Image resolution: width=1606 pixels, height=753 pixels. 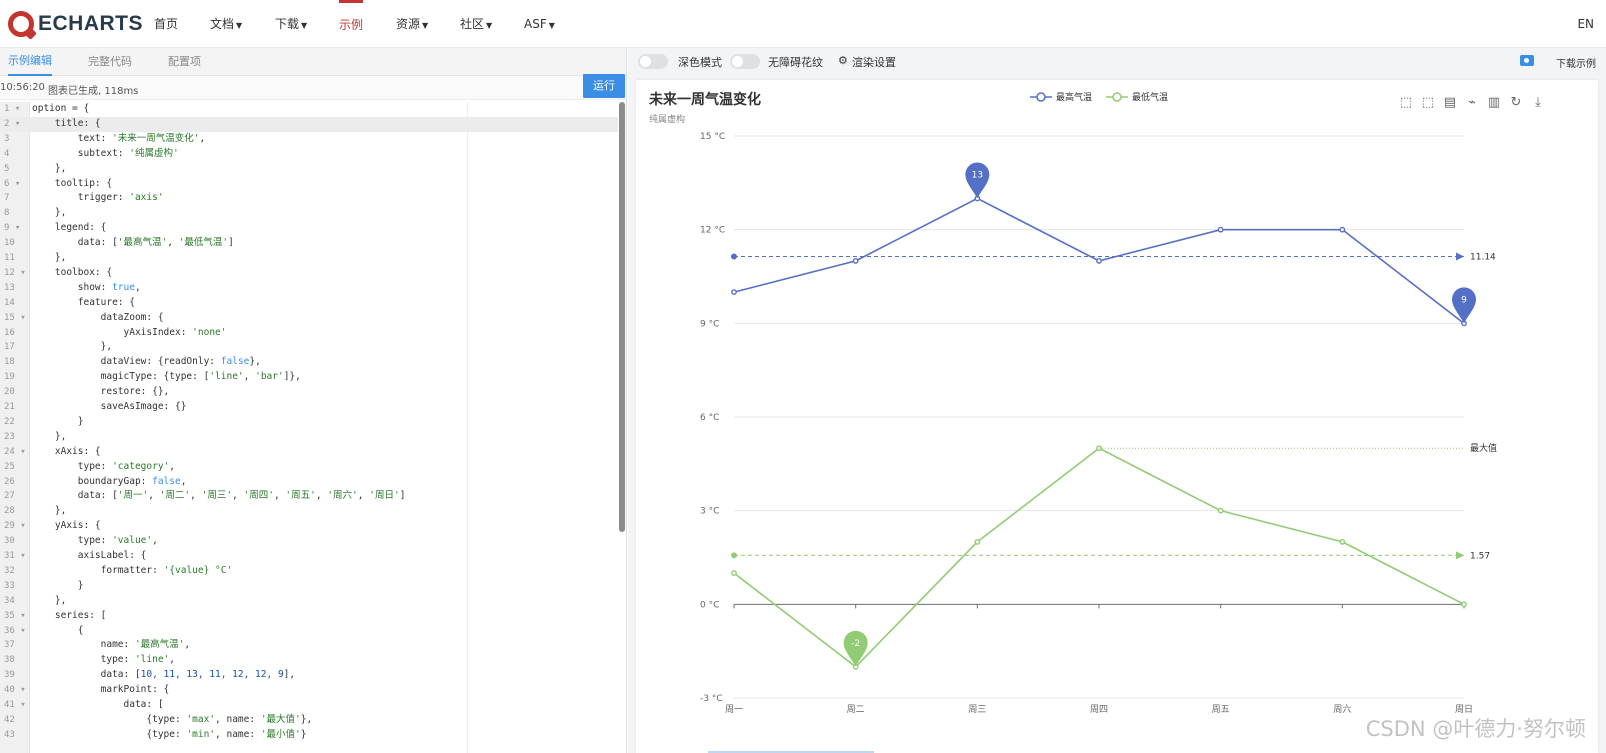 I want to click on line-number: 42, so click(x=9, y=719).